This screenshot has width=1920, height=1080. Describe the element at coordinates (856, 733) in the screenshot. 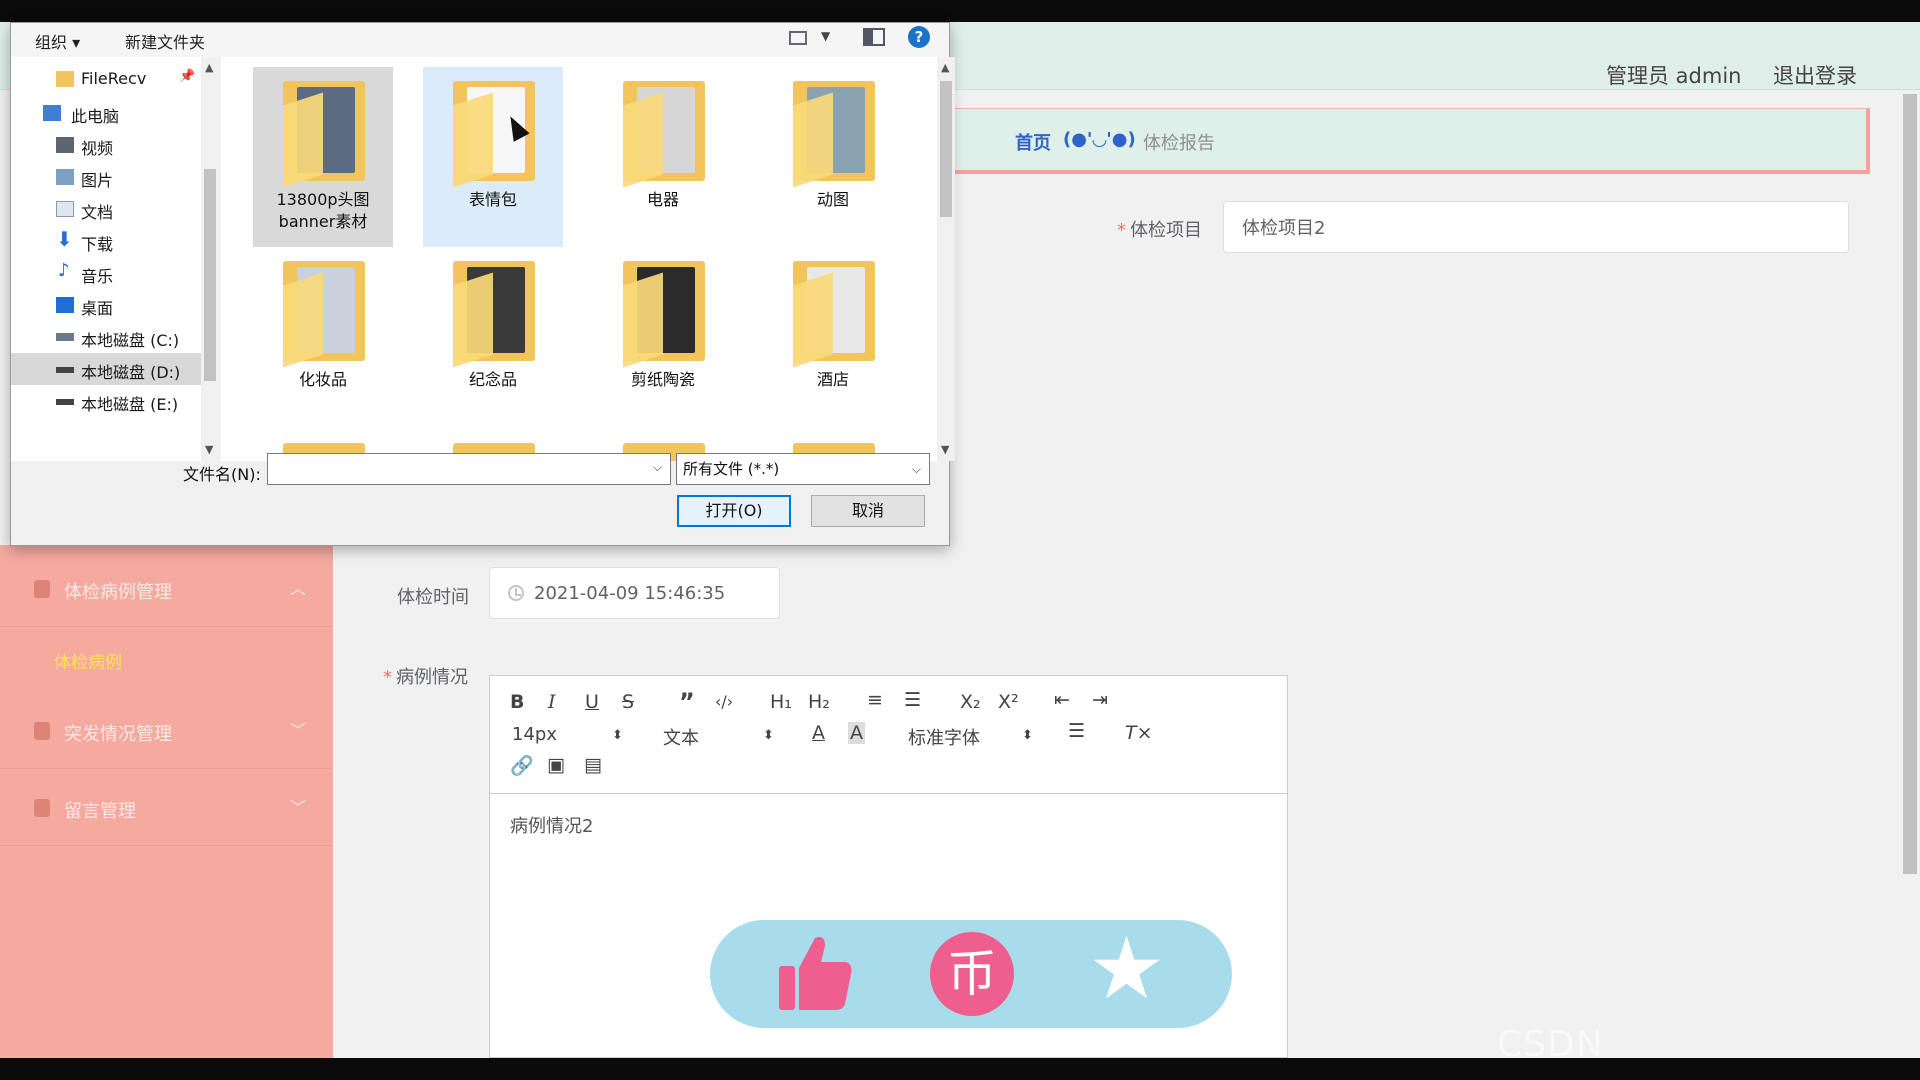

I see `background-color-icon: A` at that location.